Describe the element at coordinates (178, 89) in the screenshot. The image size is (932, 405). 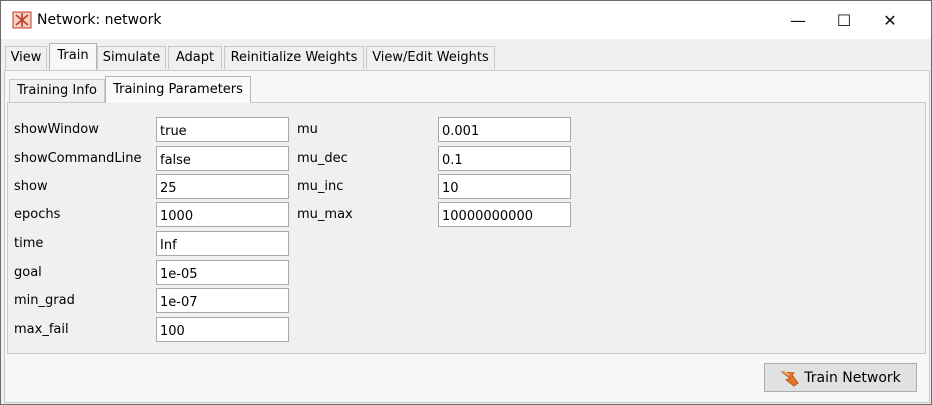
I see `subtab-training-parameters: Training Parameters` at that location.